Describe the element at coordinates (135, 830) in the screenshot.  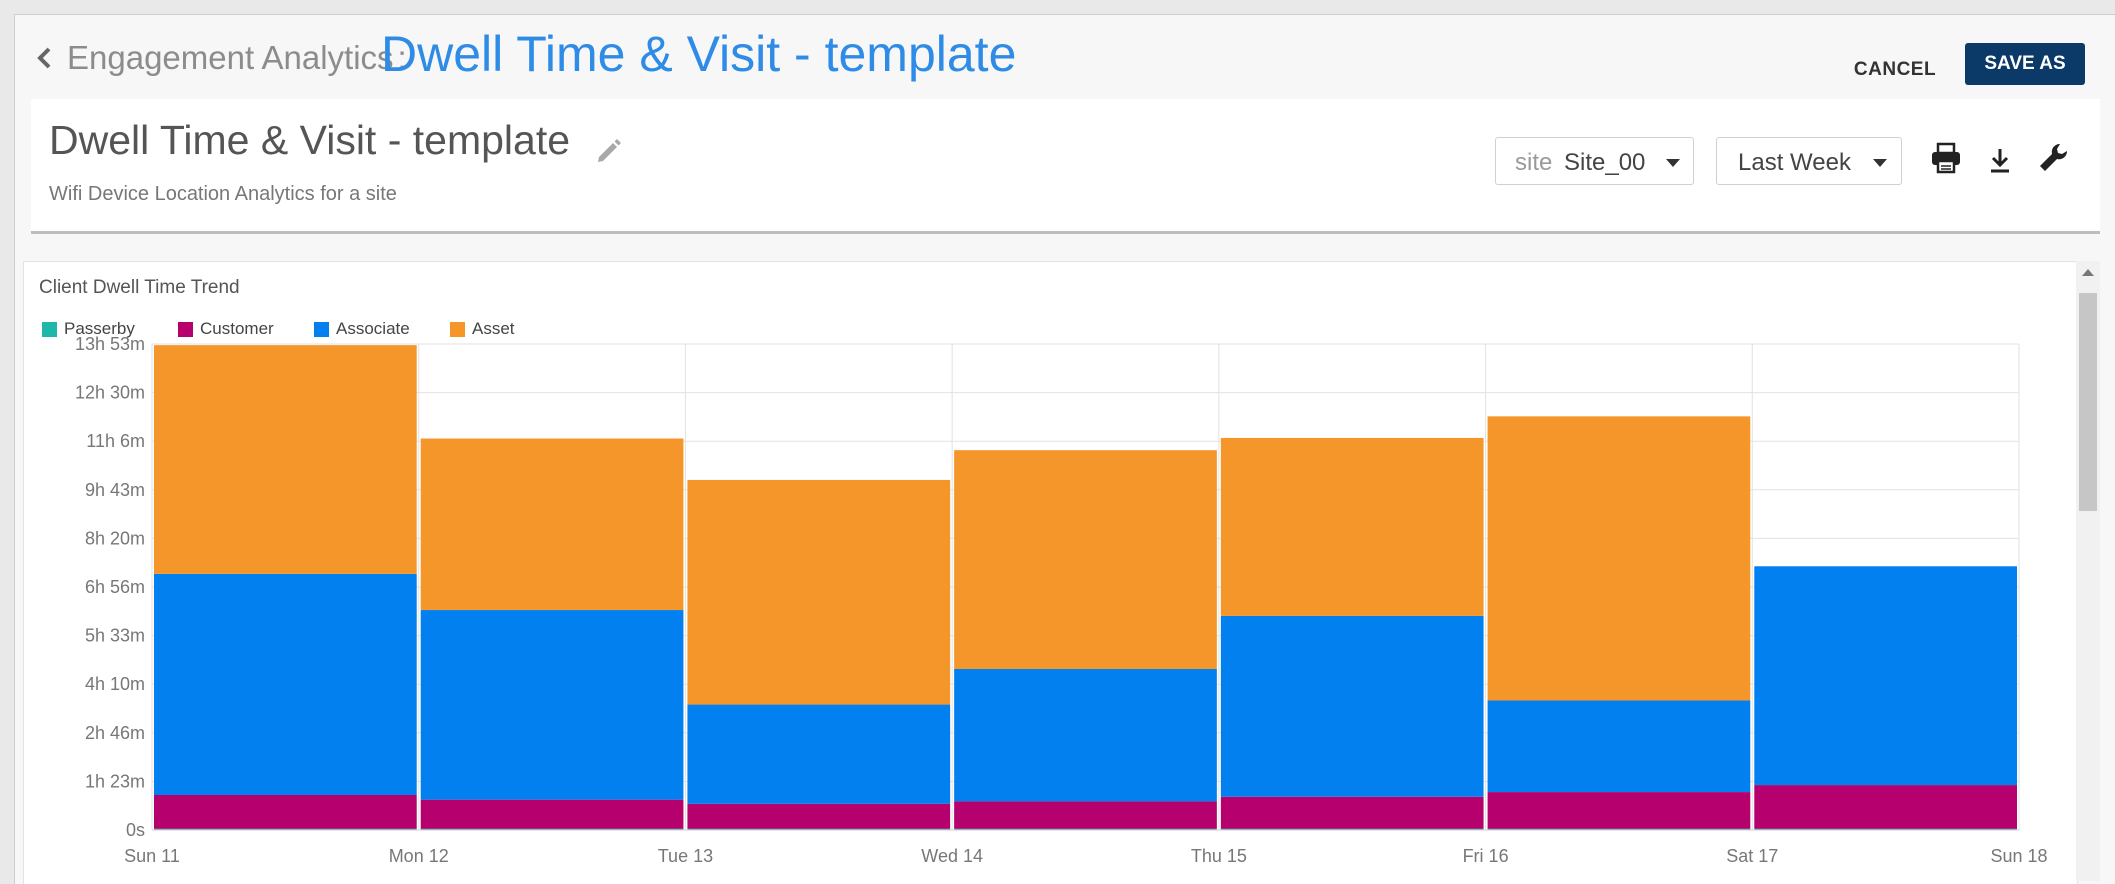
I see `y-tick-label: 0s` at that location.